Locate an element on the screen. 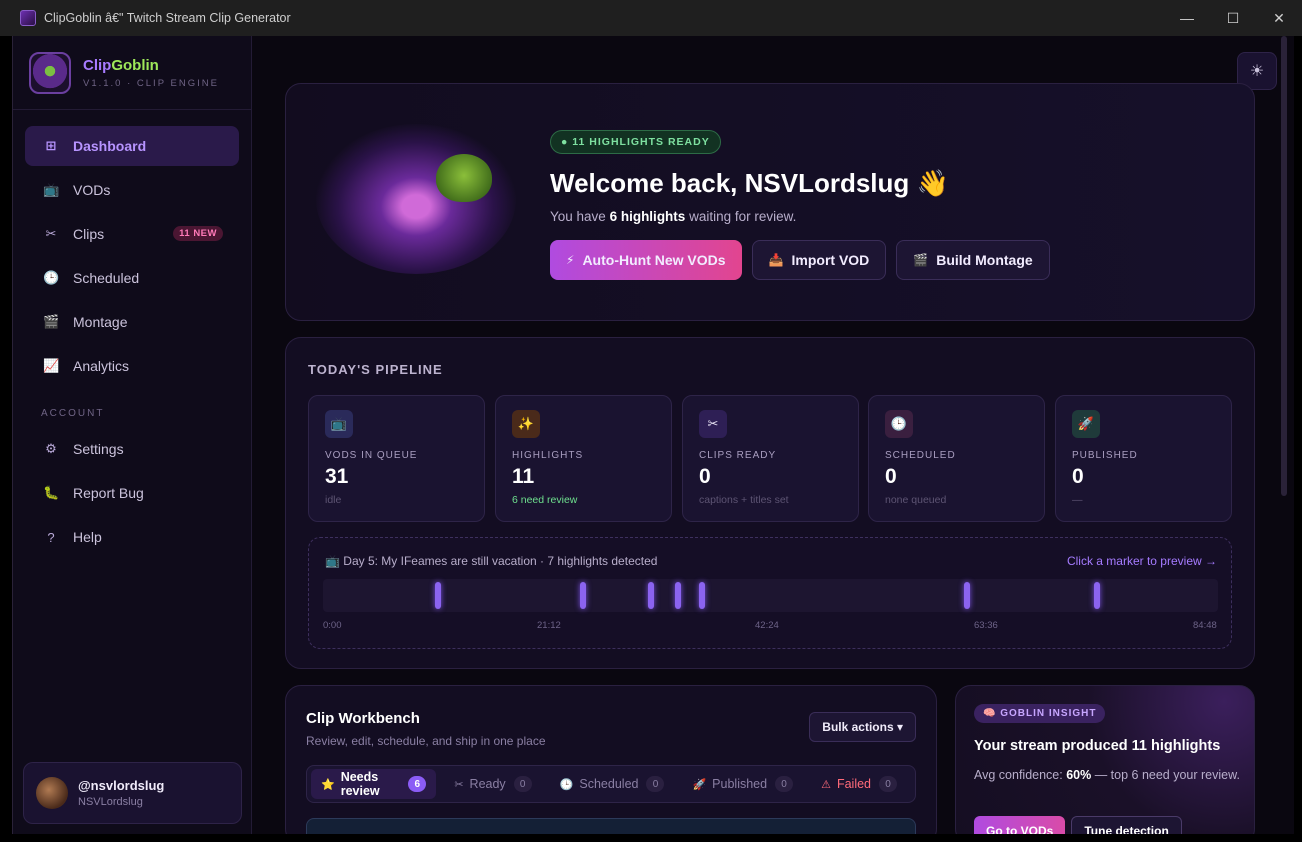 This screenshot has width=1302, height=842. sidebar-item-label: Clips is located at coordinates (89, 234).